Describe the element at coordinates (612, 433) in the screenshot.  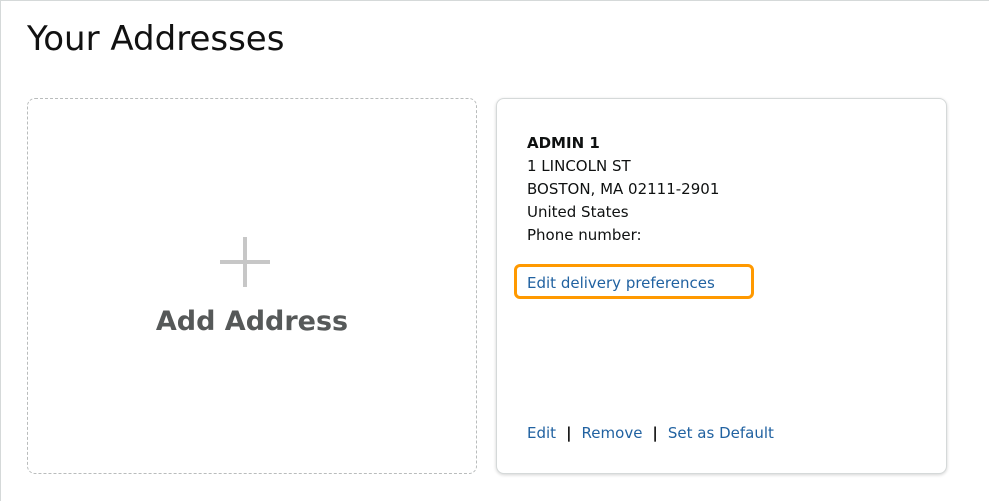
I see `remove-link: Remove` at that location.